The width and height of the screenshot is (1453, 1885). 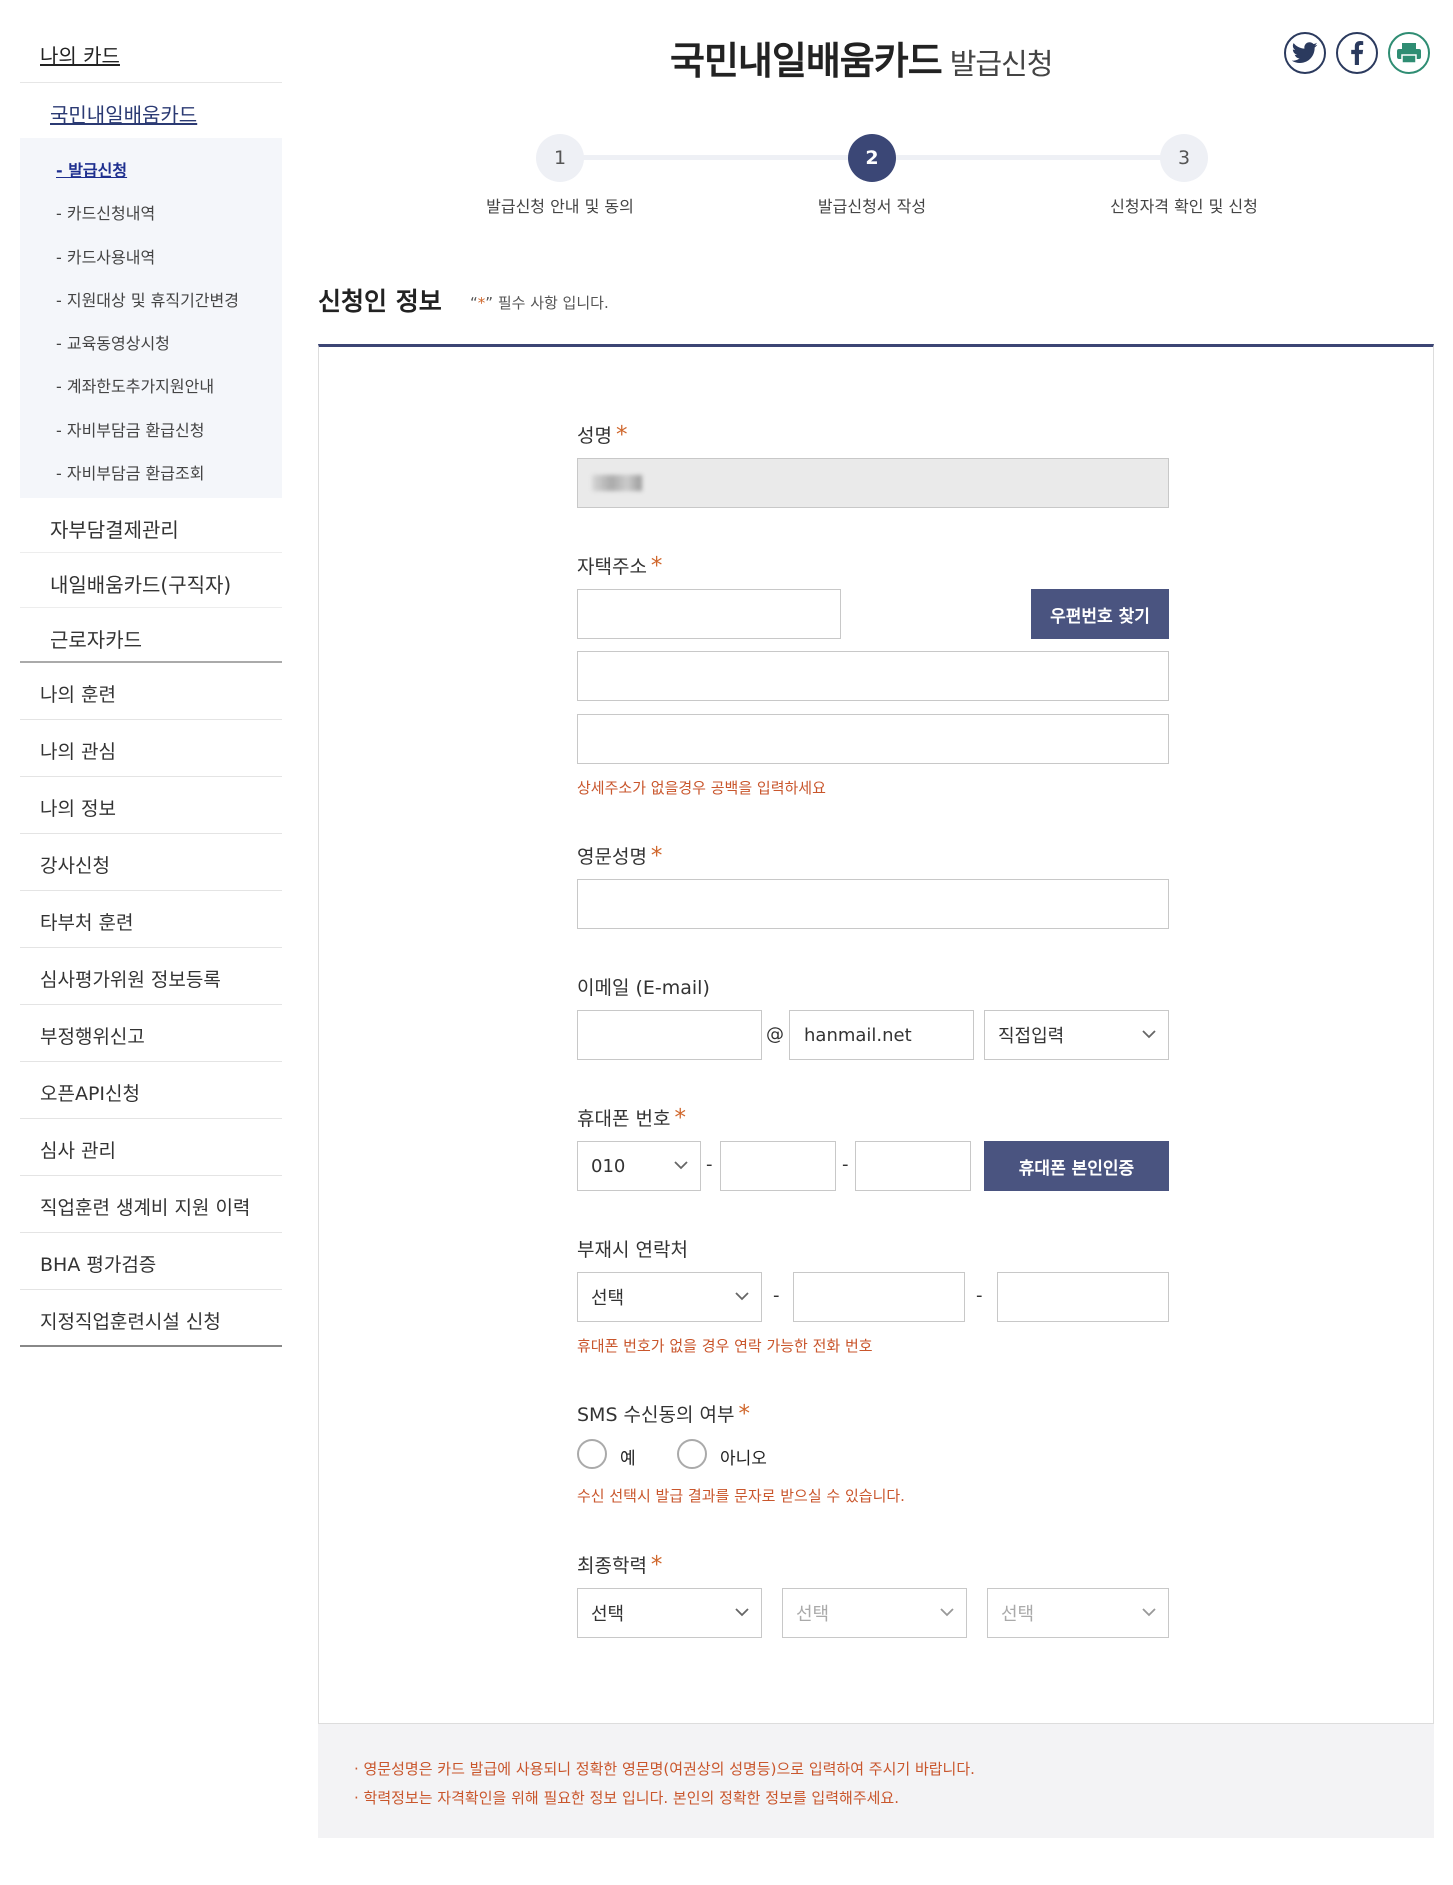 What do you see at coordinates (151, 581) in the screenshot?
I see `sidebar-item-jobseeker-card: 내일배움카드(구직자)` at bounding box center [151, 581].